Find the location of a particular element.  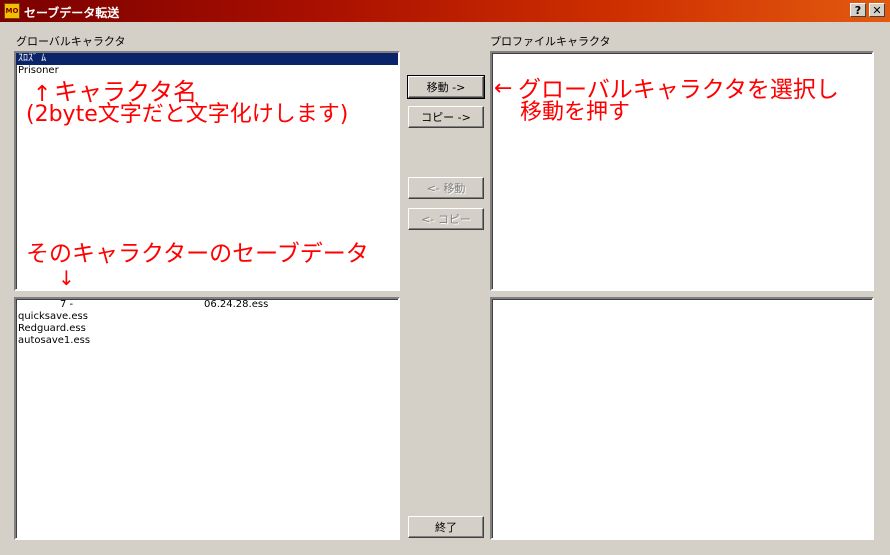

save-data-annotation: そのキャラクターのセーブデータ is located at coordinates (197, 254).